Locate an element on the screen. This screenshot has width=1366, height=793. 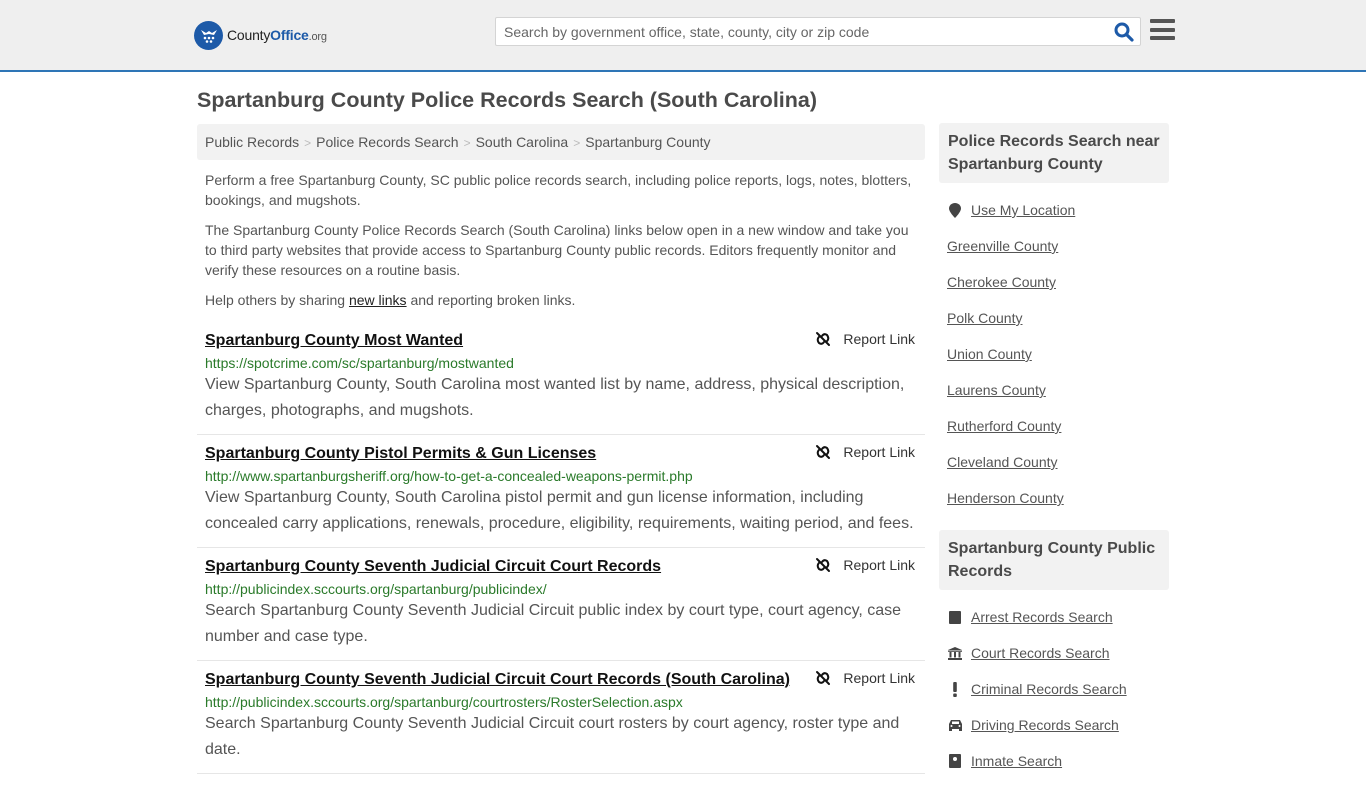
search-button is located at coordinates (1124, 32).